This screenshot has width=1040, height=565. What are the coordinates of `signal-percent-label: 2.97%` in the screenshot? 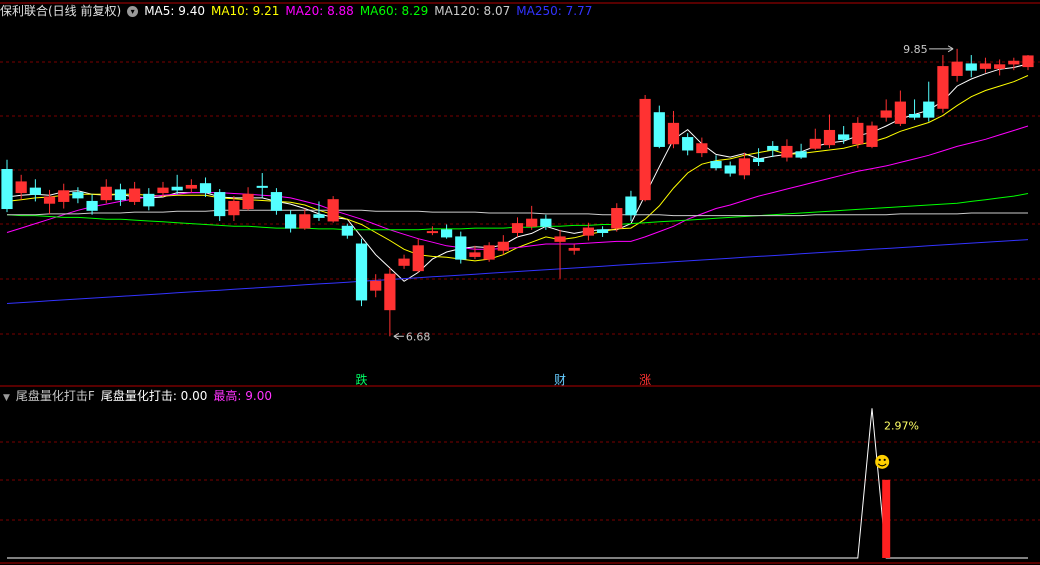 It's located at (901, 425).